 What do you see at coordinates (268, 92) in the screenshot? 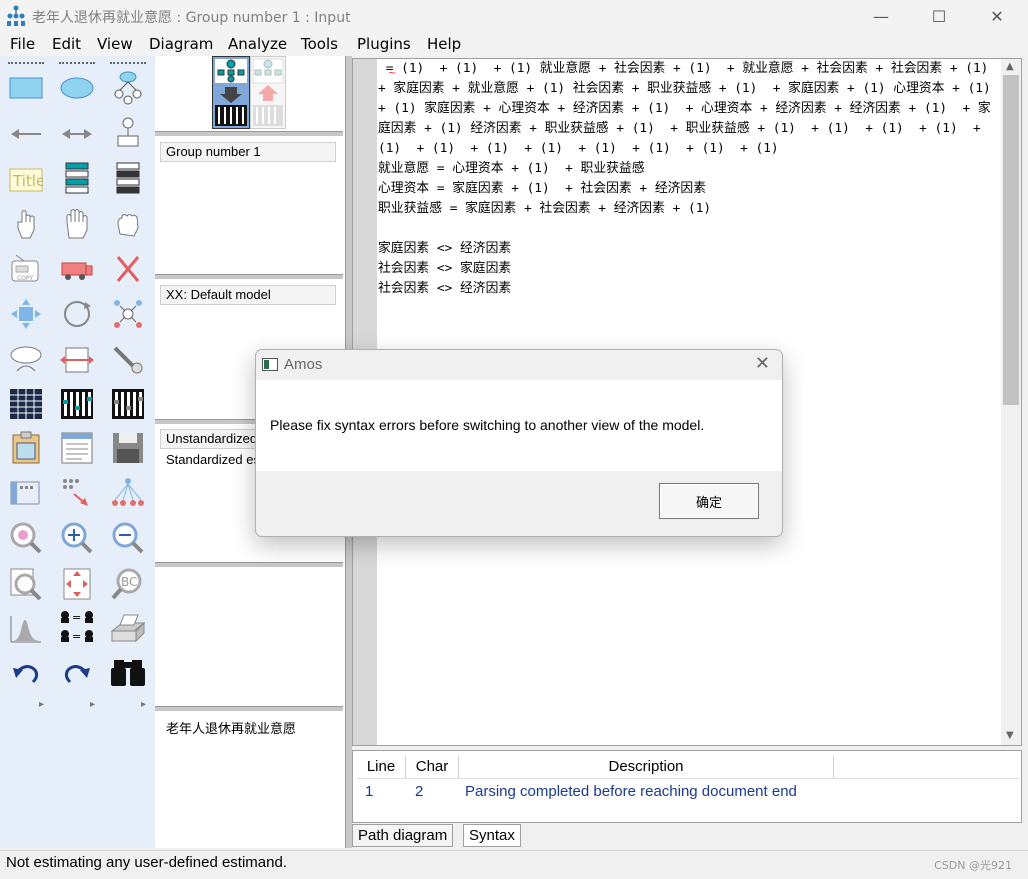
I see `view-output-path-diagram-icon` at bounding box center [268, 92].